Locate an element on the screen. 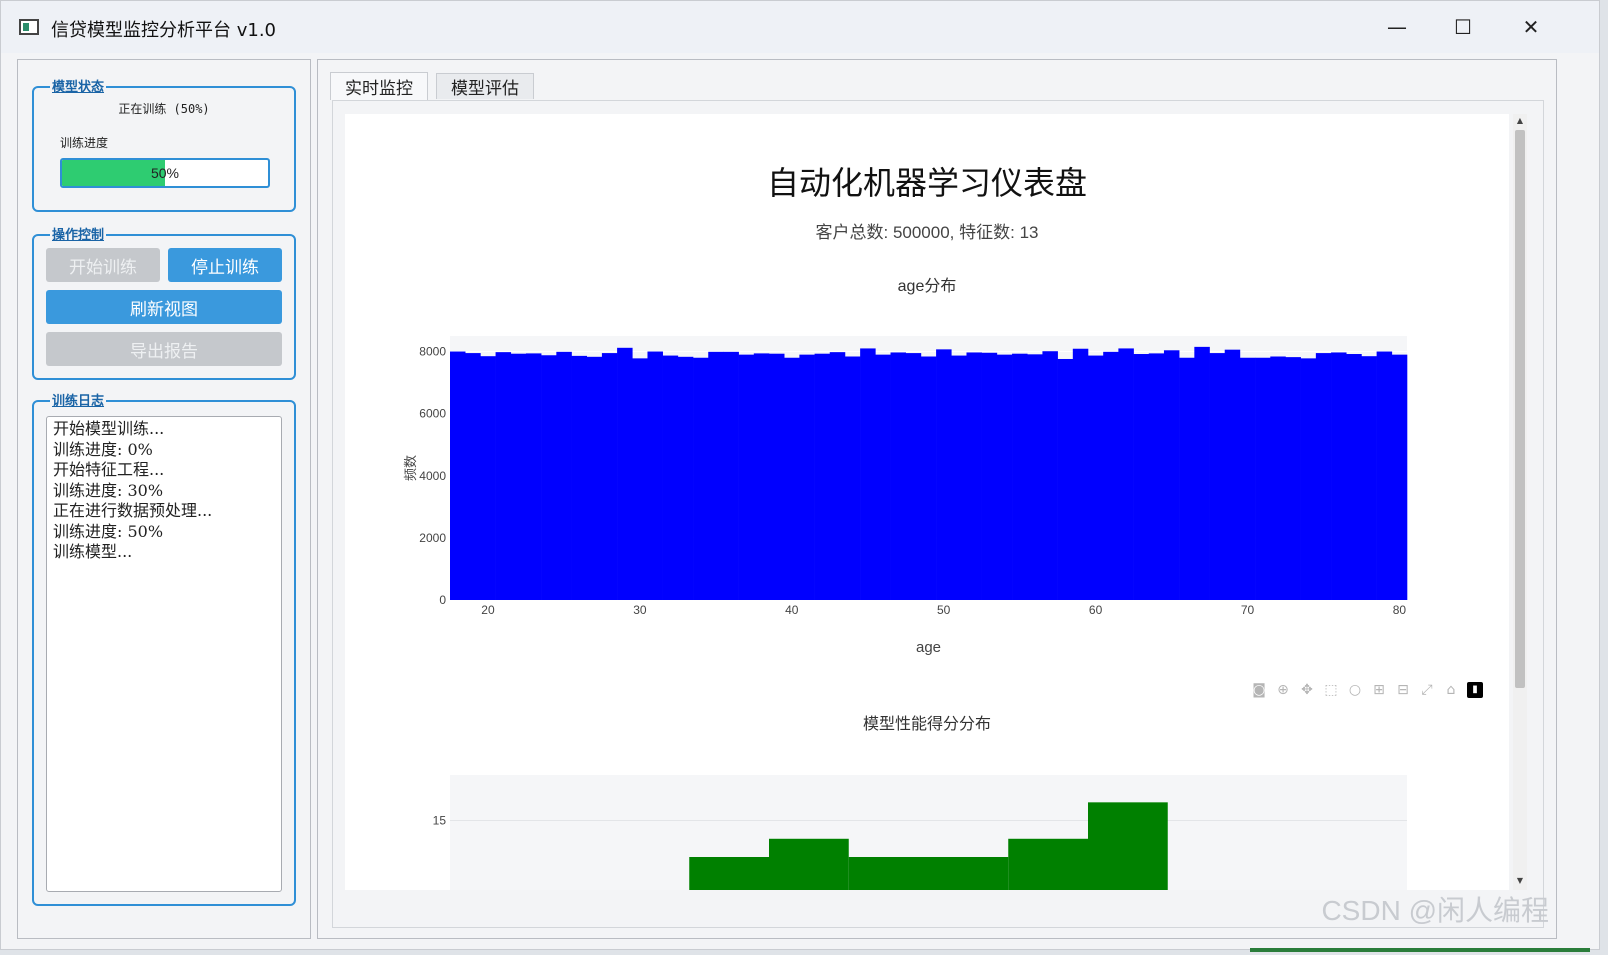  camera-icon: ◙ is located at coordinates (1259, 690).